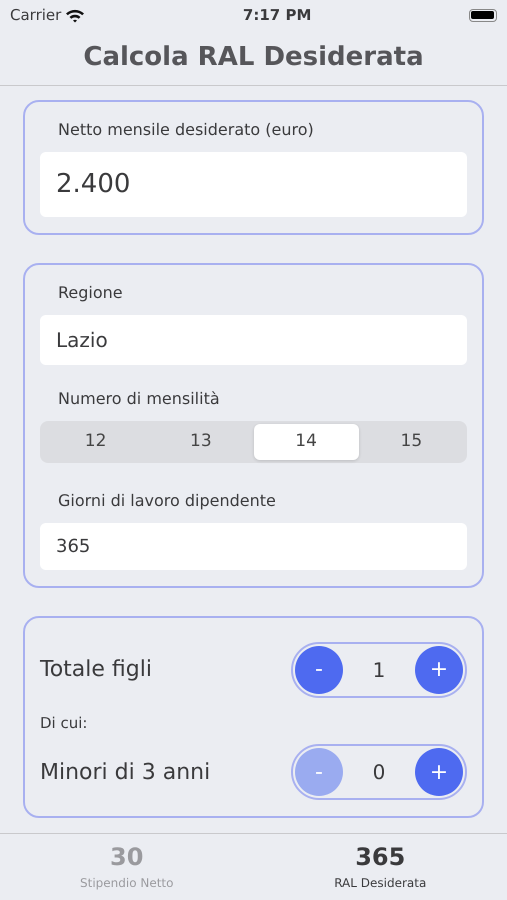 This screenshot has width=507, height=900. Describe the element at coordinates (306, 442) in the screenshot. I see `segment-option: 14` at that location.